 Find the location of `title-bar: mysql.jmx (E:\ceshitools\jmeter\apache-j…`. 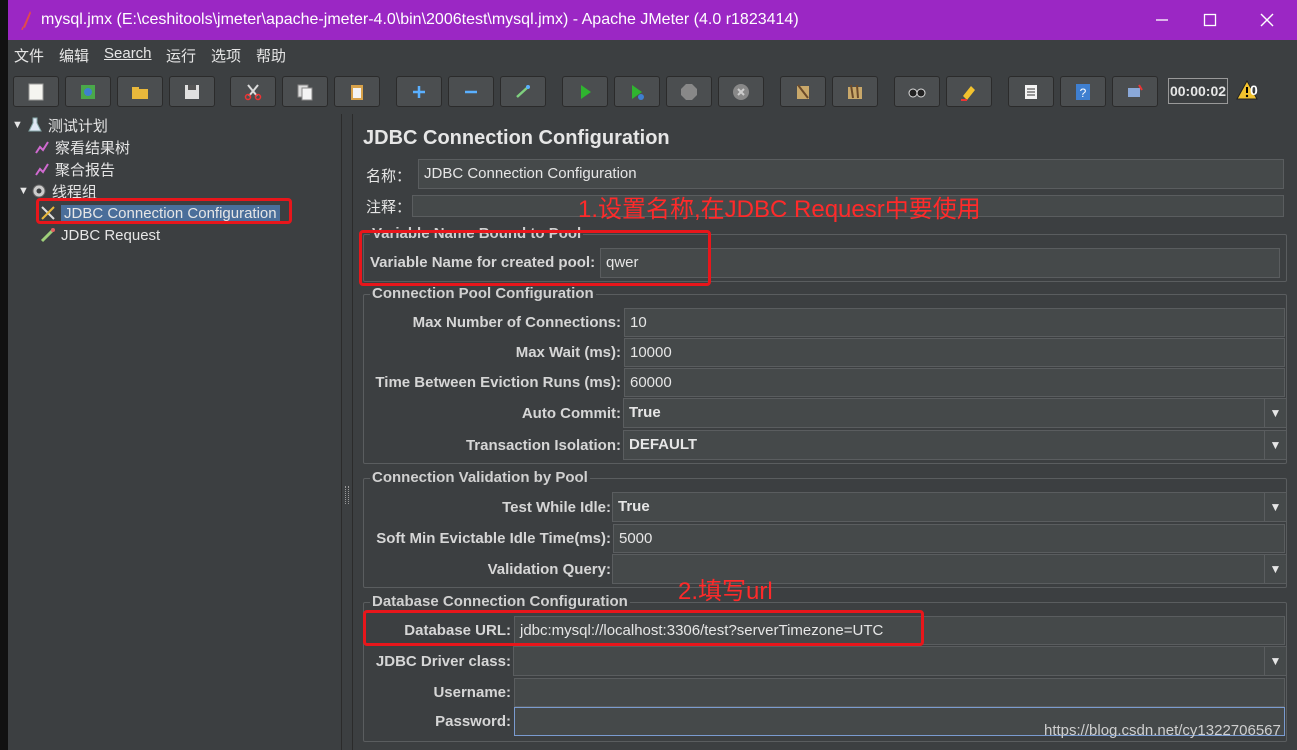

title-bar: mysql.jmx (E:\ceshitools\jmeter\apache-j… is located at coordinates (652, 20).